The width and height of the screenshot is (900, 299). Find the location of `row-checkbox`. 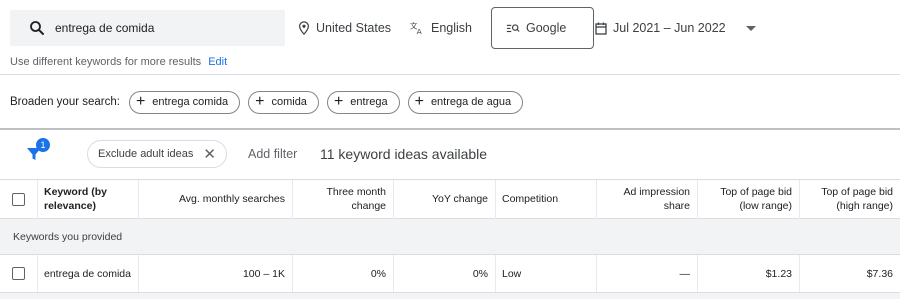

row-checkbox is located at coordinates (18, 273).